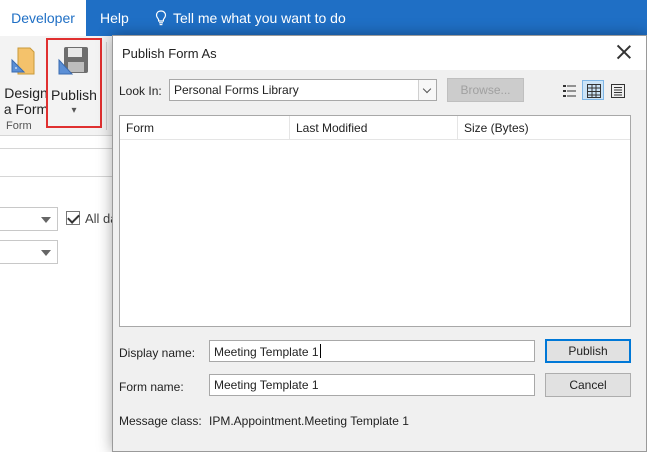  Describe the element at coordinates (624, 52) in the screenshot. I see `close-icon` at that location.